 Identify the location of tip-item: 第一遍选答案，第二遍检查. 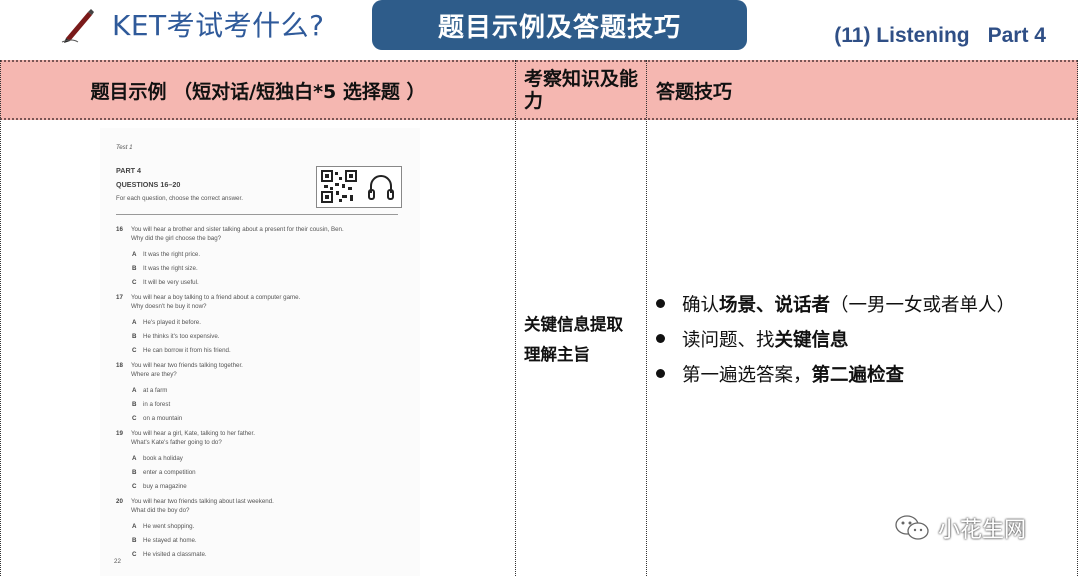
(861, 373).